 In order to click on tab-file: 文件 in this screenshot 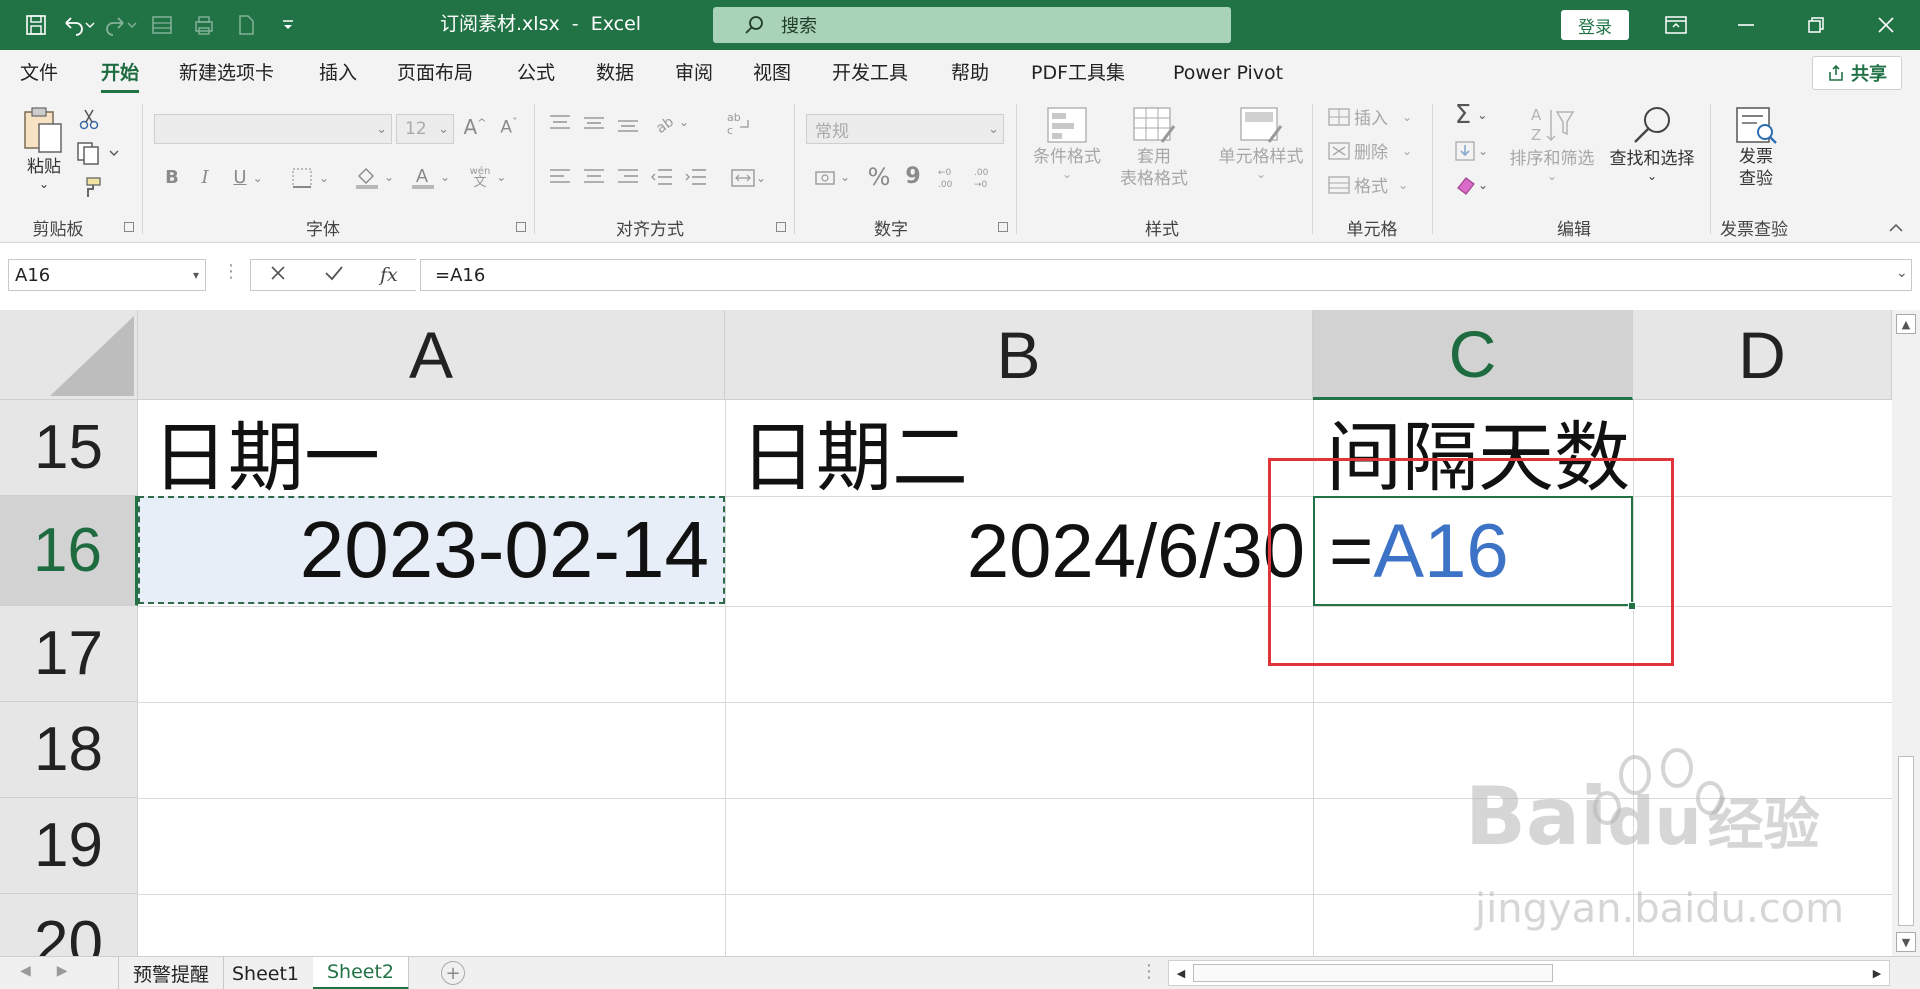, I will do `click(39, 73)`.